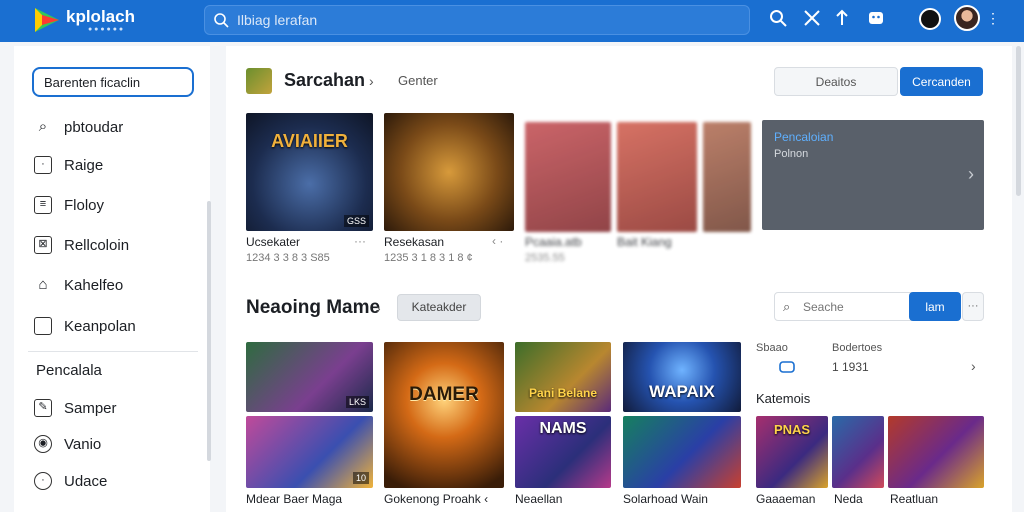 Image resolution: width=1024 pixels, height=512 pixels. What do you see at coordinates (444, 394) in the screenshot?
I see `card-title: DAMER` at bounding box center [444, 394].